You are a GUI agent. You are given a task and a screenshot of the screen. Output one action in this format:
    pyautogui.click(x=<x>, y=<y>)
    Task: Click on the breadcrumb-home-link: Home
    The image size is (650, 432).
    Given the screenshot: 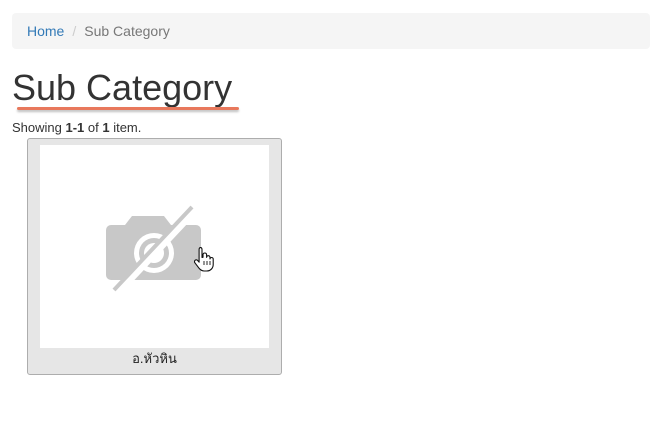 What is the action you would take?
    pyautogui.click(x=45, y=31)
    